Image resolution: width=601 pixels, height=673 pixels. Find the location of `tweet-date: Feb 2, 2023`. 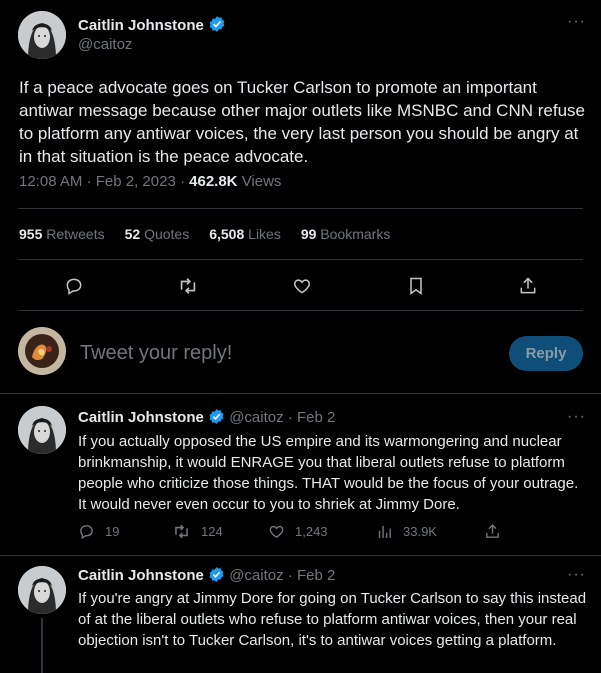

tweet-date: Feb 2, 2023 is located at coordinates (136, 181).